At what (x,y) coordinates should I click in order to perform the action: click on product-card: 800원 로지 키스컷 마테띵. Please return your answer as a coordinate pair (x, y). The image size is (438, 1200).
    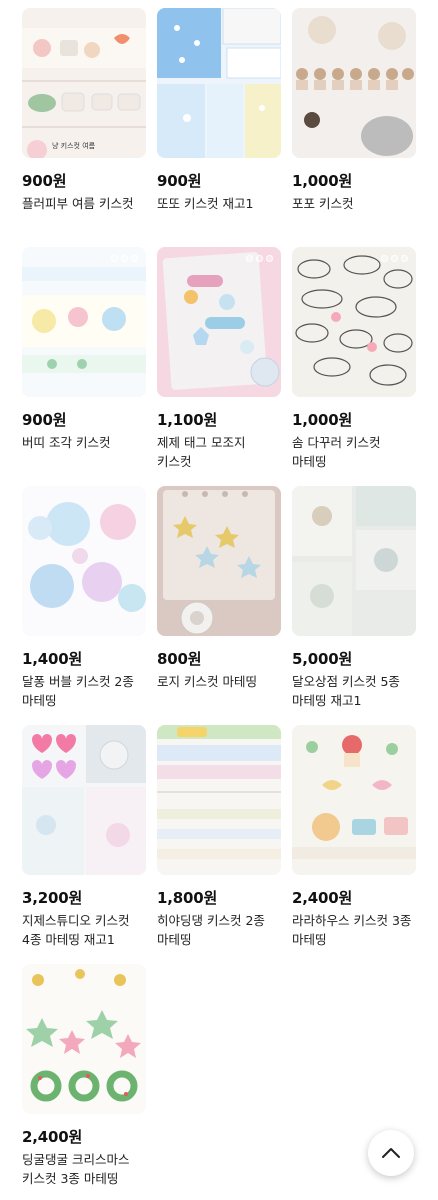
    Looking at the image, I should click on (219, 588).